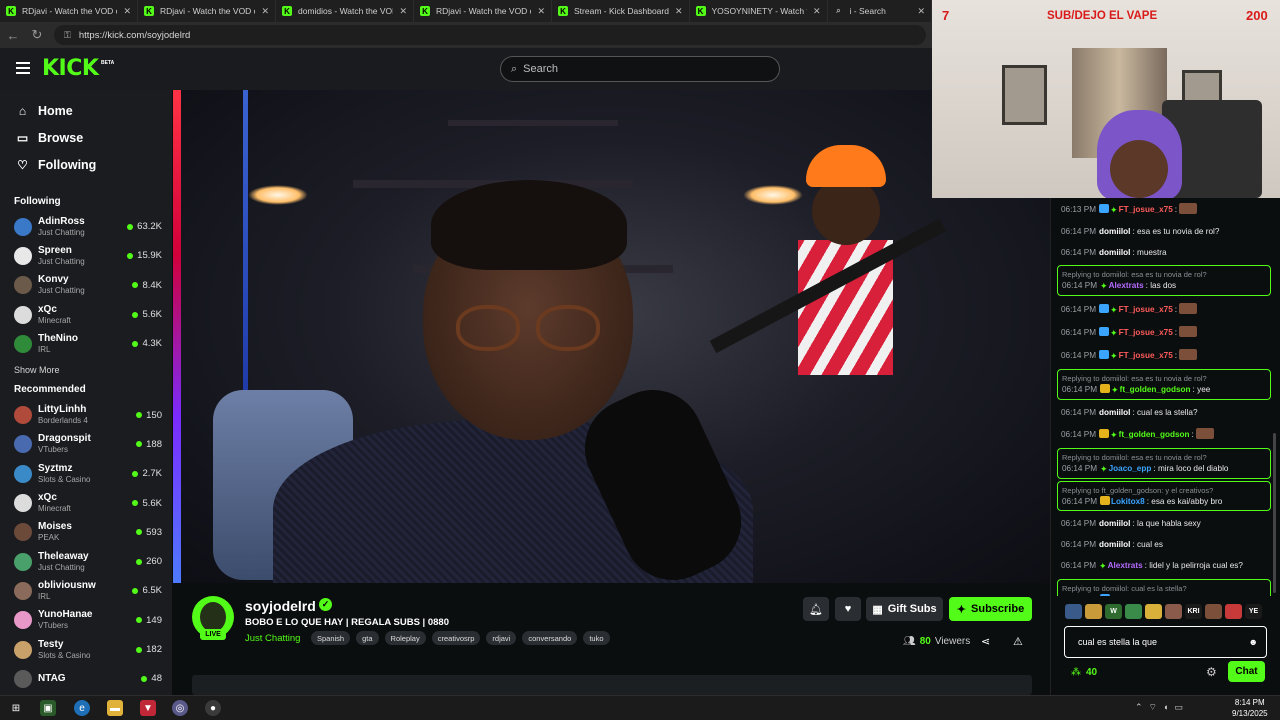 Image resolution: width=1280 pixels, height=720 pixels. I want to click on sidebar-channel: Syztmz Slots & Casino 2.7K, so click(86, 473).